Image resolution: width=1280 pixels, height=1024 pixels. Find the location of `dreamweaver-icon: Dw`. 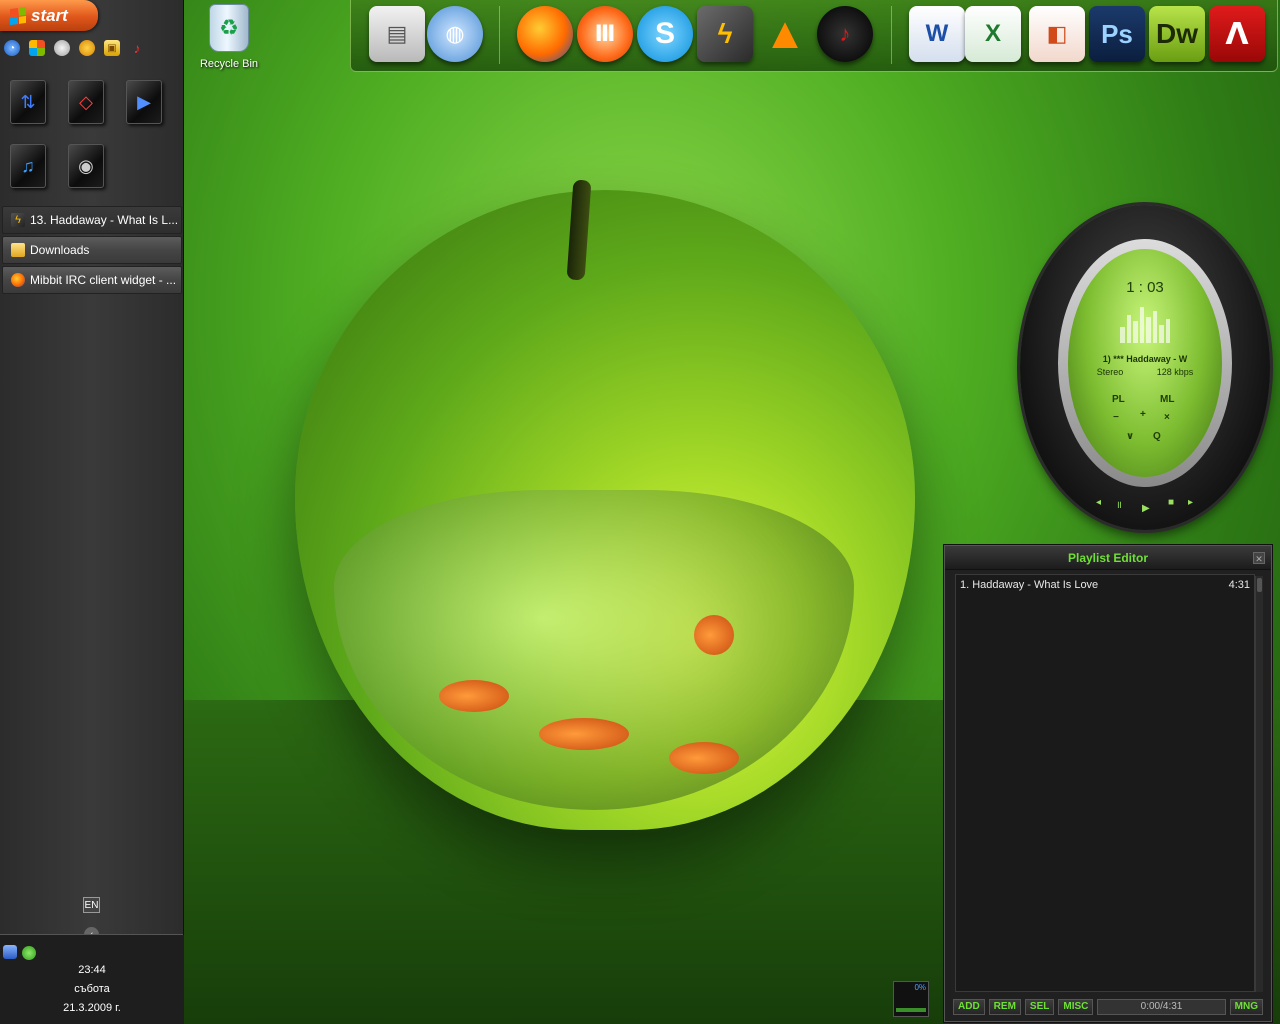

dreamweaver-icon: Dw is located at coordinates (1177, 34).